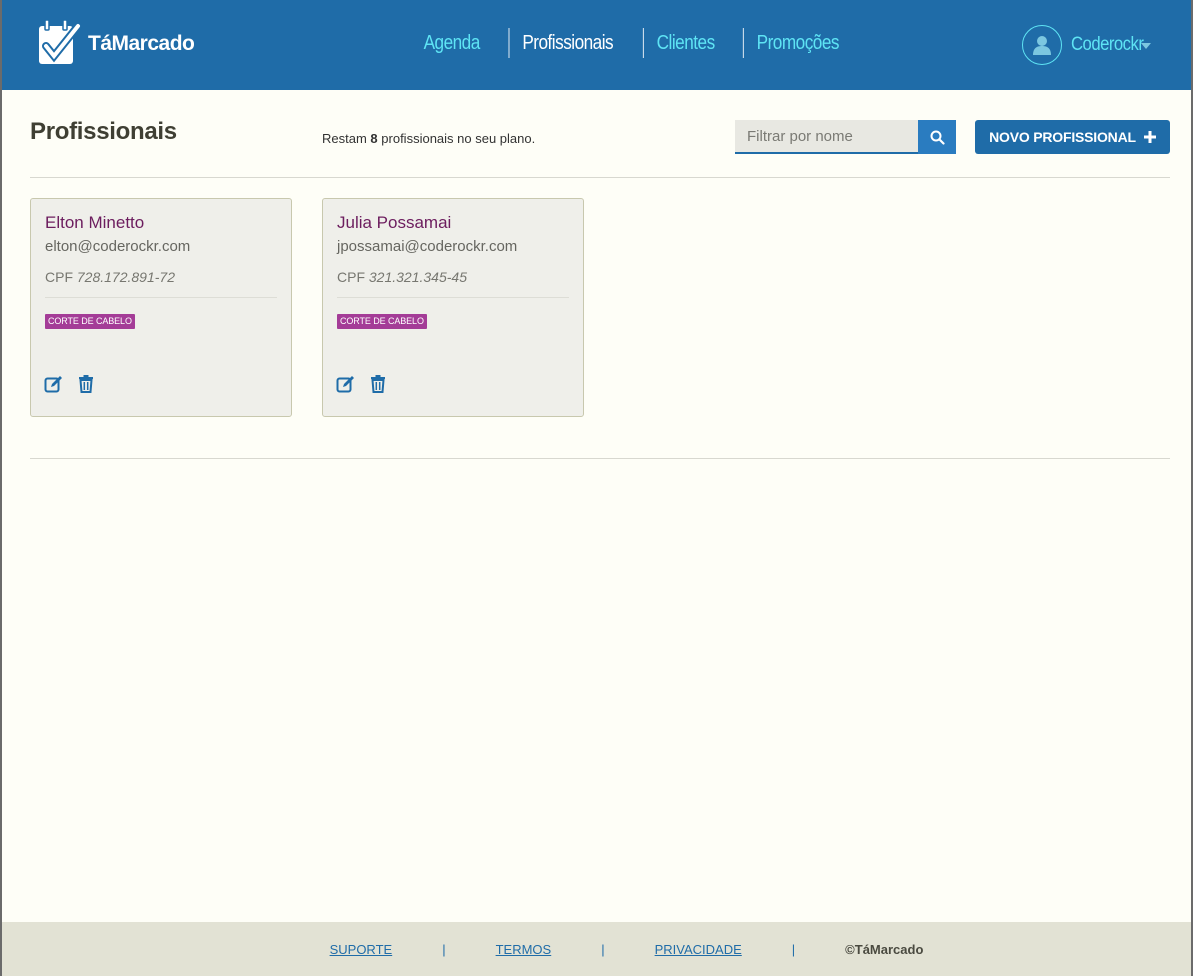 The image size is (1193, 976). I want to click on nav-profissionais: Profissionais, so click(567, 43).